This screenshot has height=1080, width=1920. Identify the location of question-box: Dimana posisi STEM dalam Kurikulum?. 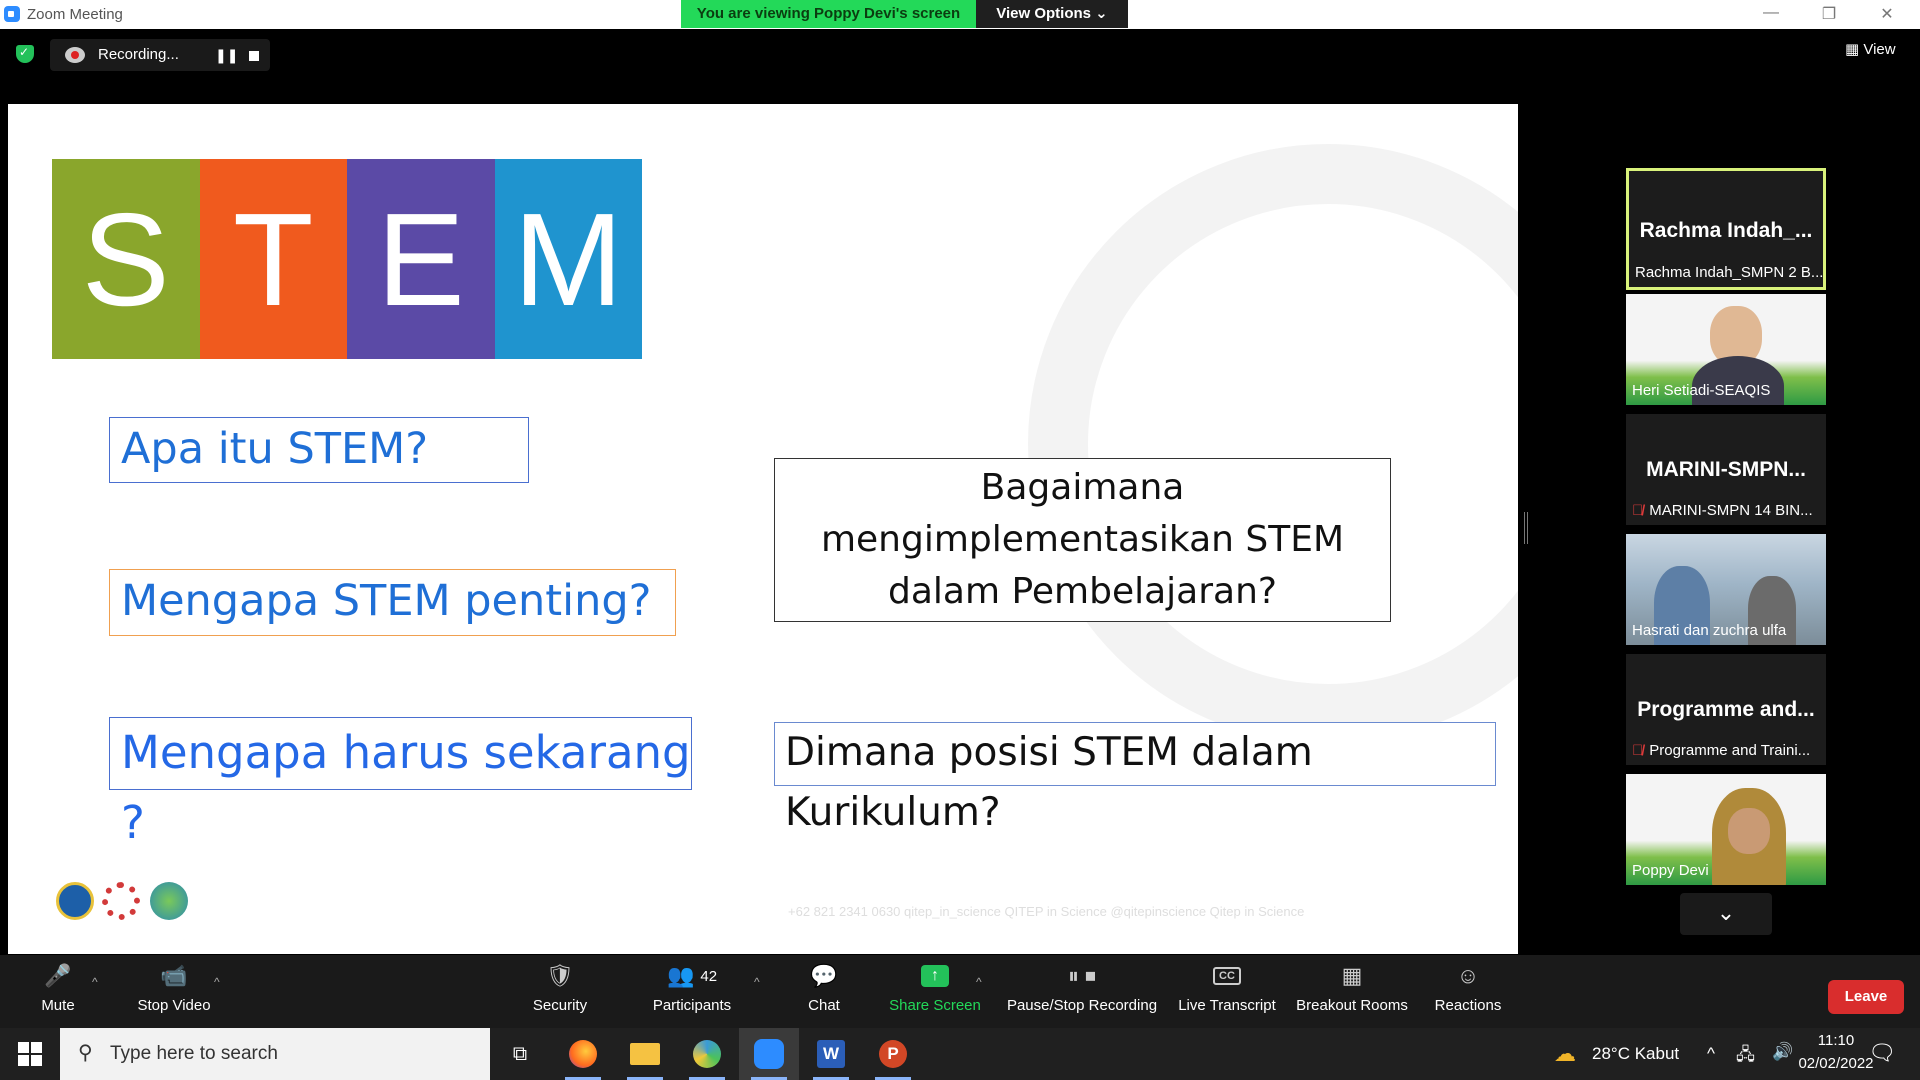
(1135, 778).